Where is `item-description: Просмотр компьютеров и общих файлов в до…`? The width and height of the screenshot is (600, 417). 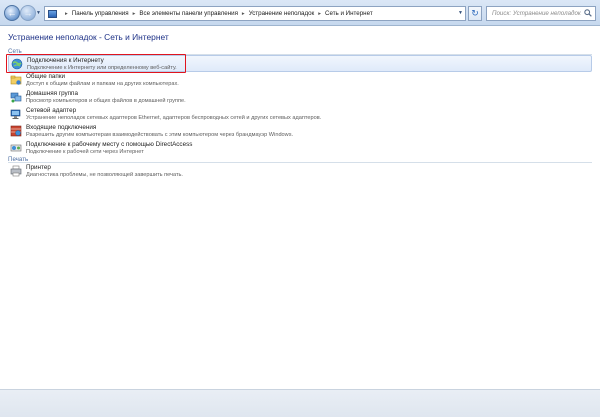 item-description: Просмотр компьютеров и общих файлов в до… is located at coordinates (106, 100).